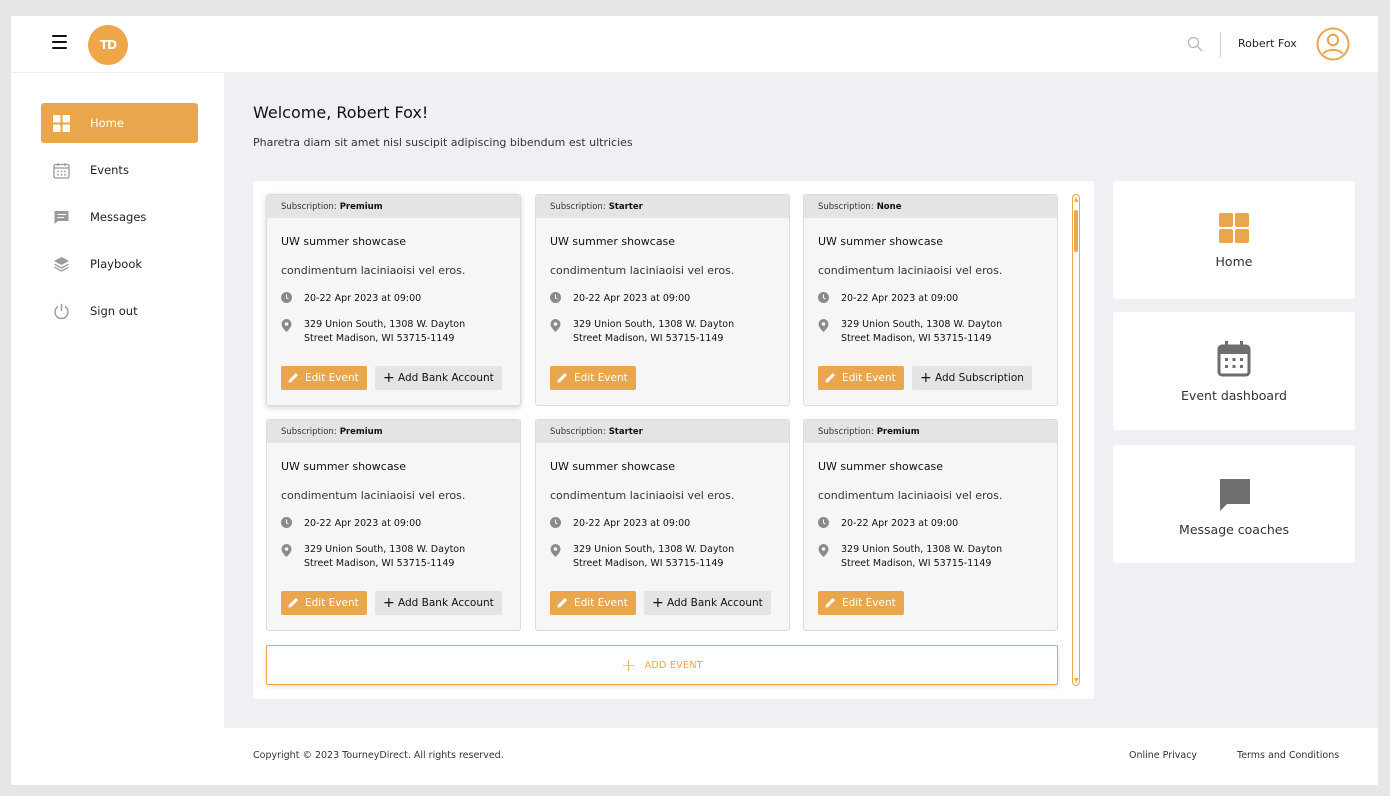 The height and width of the screenshot is (796, 1390). Describe the element at coordinates (61, 217) in the screenshot. I see `message-icon` at that location.